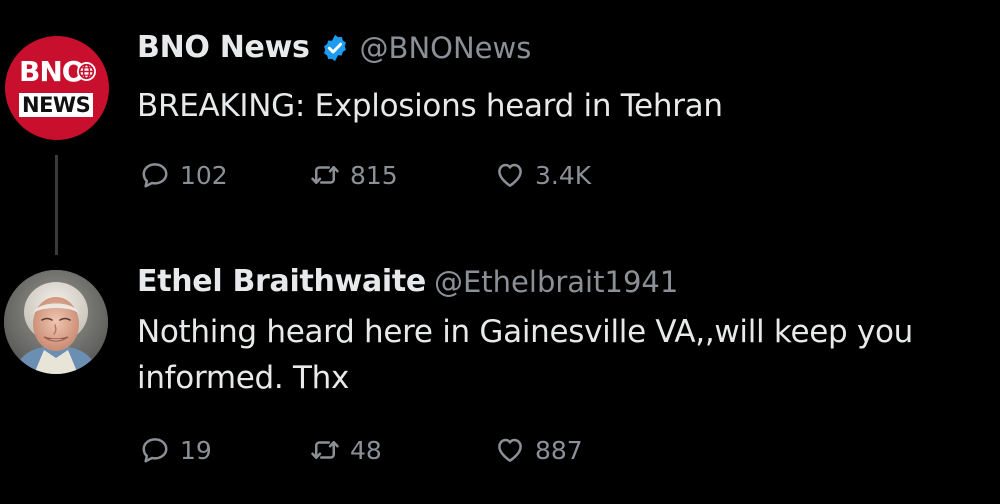  I want to click on reply-button: 102, so click(184, 175).